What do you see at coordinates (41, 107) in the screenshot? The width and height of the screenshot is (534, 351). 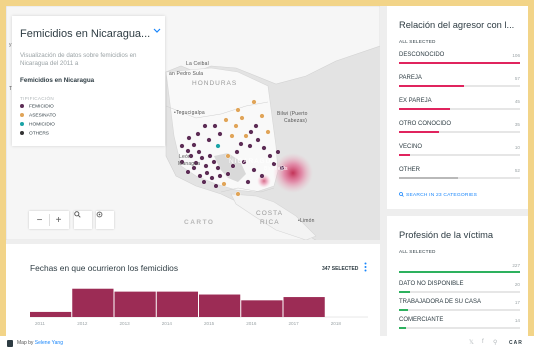 I see `legend-label: FEMICIDIO` at bounding box center [41, 107].